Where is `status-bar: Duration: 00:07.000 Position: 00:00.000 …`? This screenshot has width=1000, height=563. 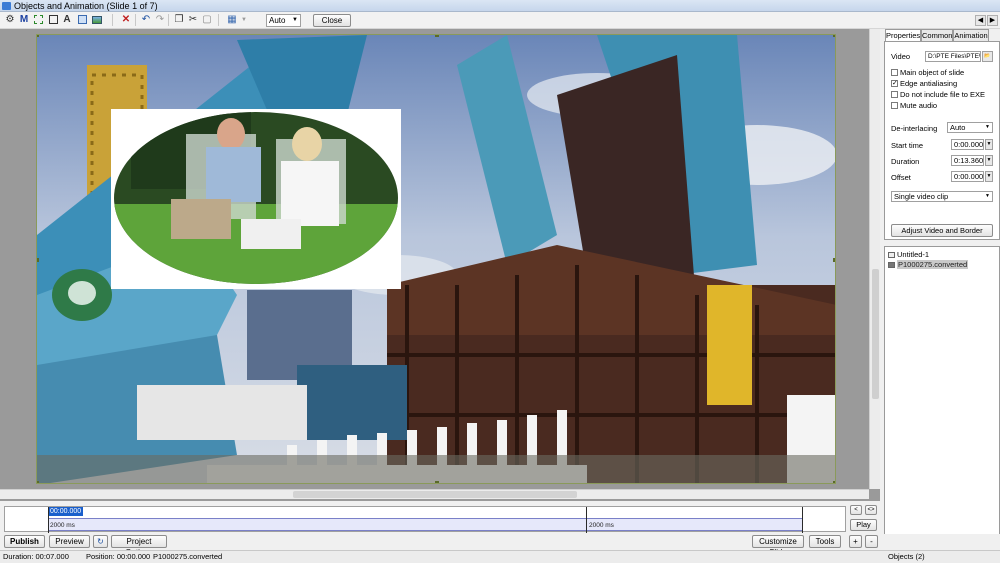
status-bar: Duration: 00:07.000 Position: 00:00.000 … is located at coordinates (500, 556).